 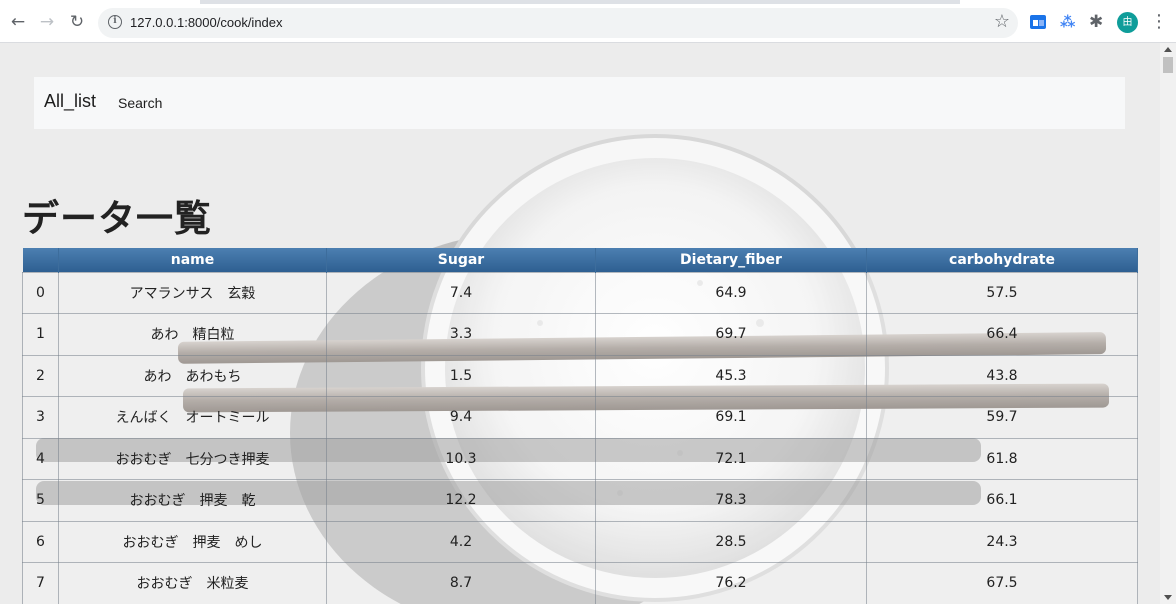 What do you see at coordinates (579, 103) in the screenshot?
I see `site-navbar: All_list Search` at bounding box center [579, 103].